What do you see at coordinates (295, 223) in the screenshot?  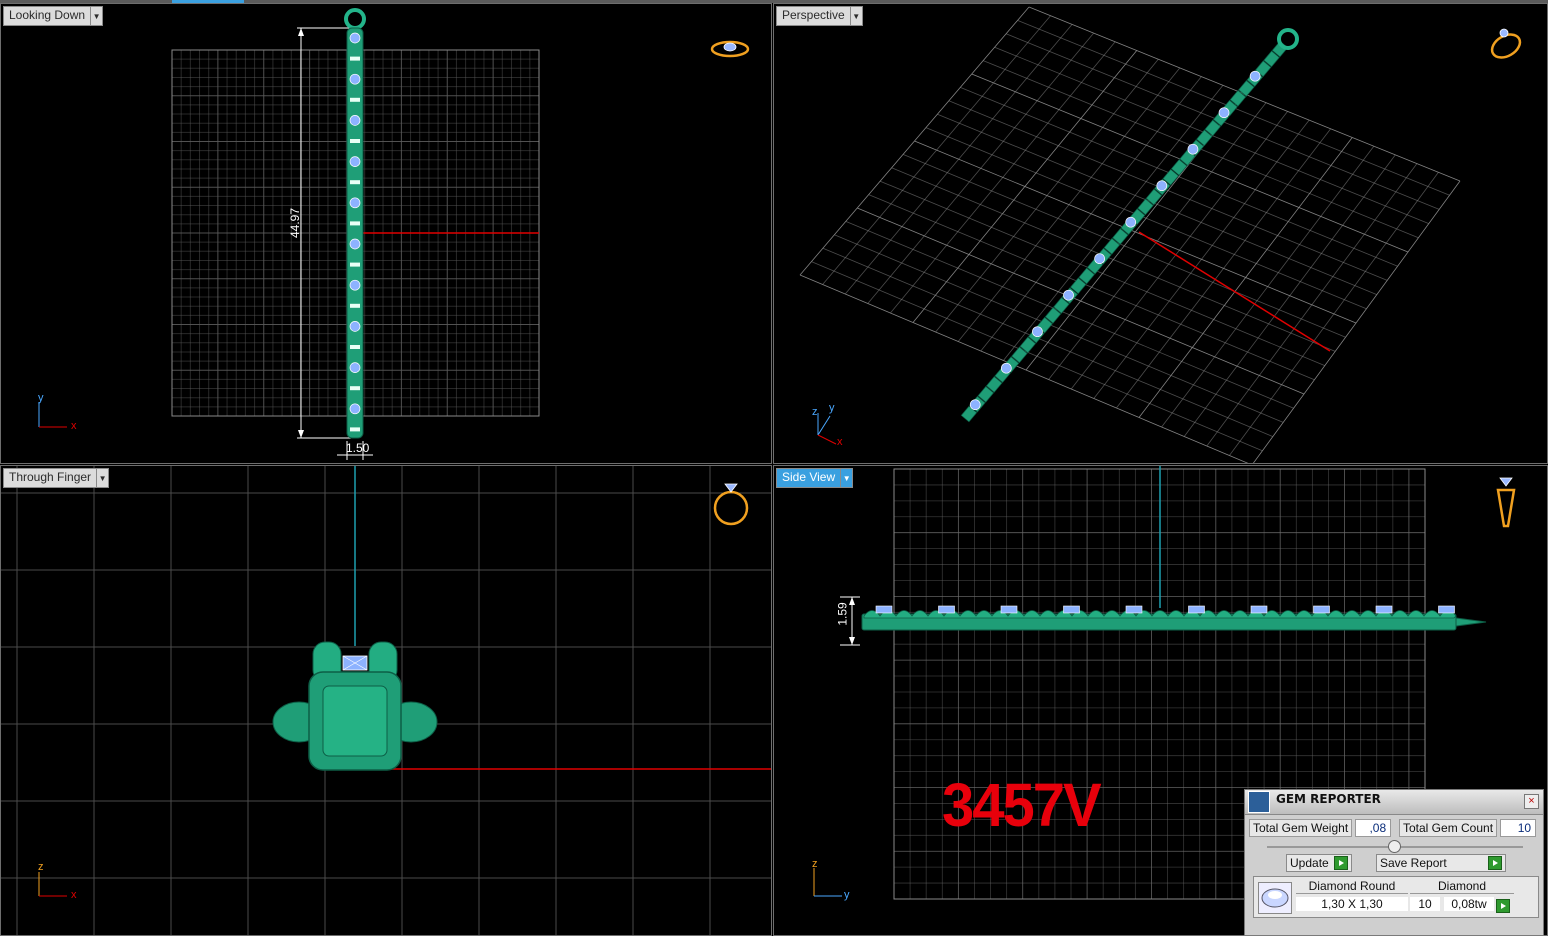 I see `dimension-length-label: 44.97` at bounding box center [295, 223].